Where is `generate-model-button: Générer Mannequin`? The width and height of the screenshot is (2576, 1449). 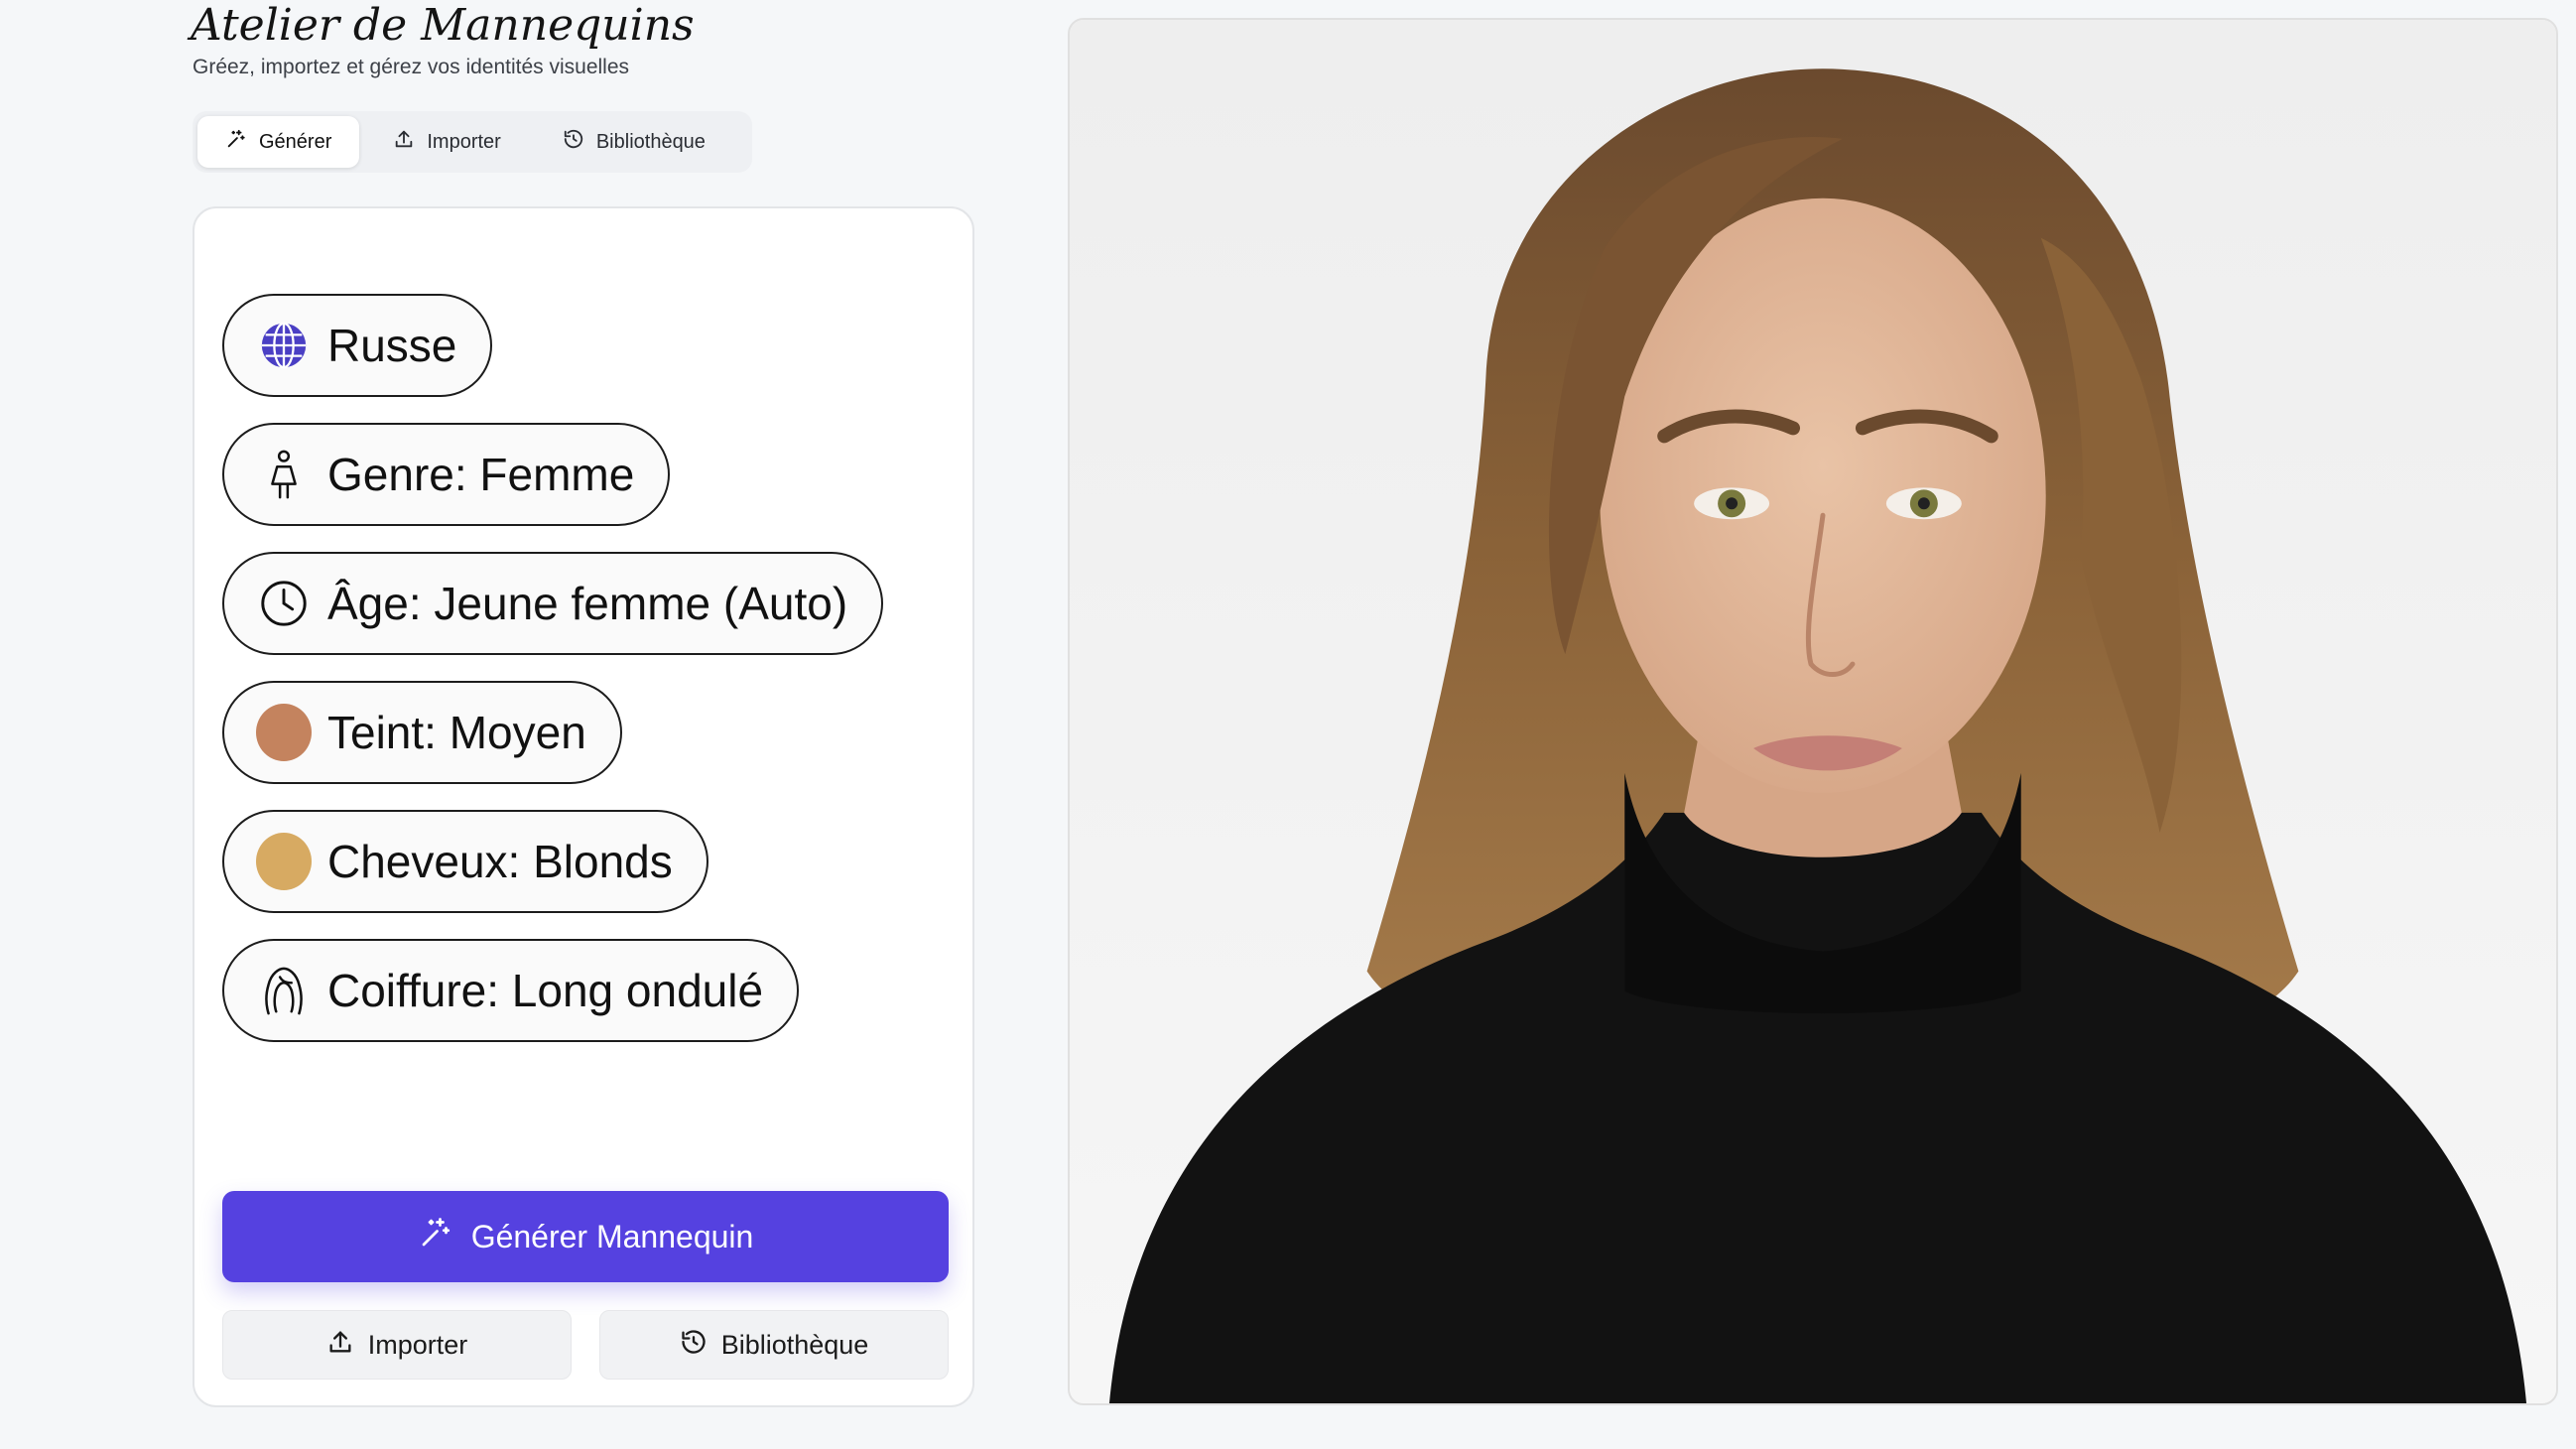
generate-model-button: Générer Mannequin is located at coordinates (585, 1236).